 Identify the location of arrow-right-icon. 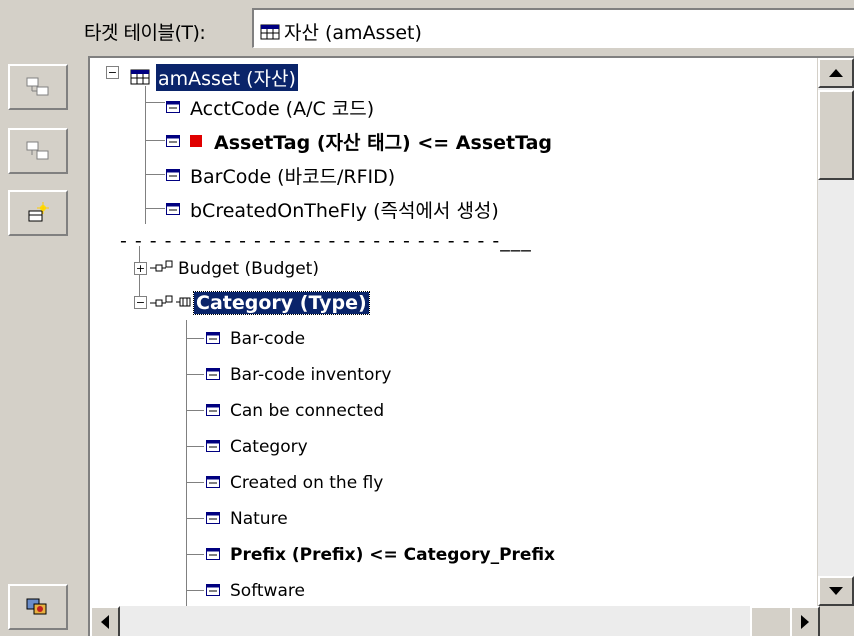
(805, 622).